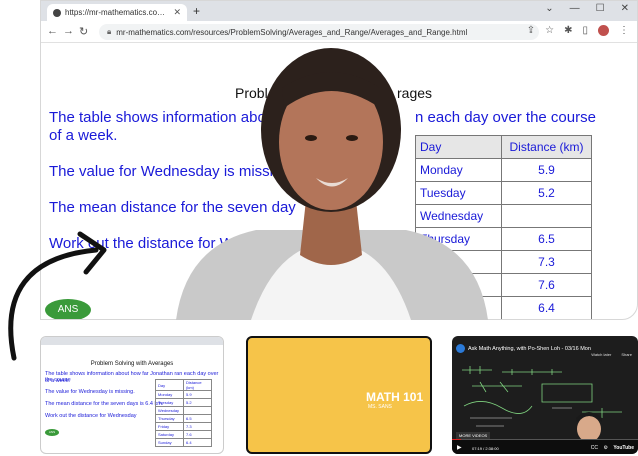 This screenshot has width=638, height=456. Describe the element at coordinates (545, 447) in the screenshot. I see `video-control-bar: ▶ 07:19 / 2:38:00 CC ⚙ YouTube` at that location.